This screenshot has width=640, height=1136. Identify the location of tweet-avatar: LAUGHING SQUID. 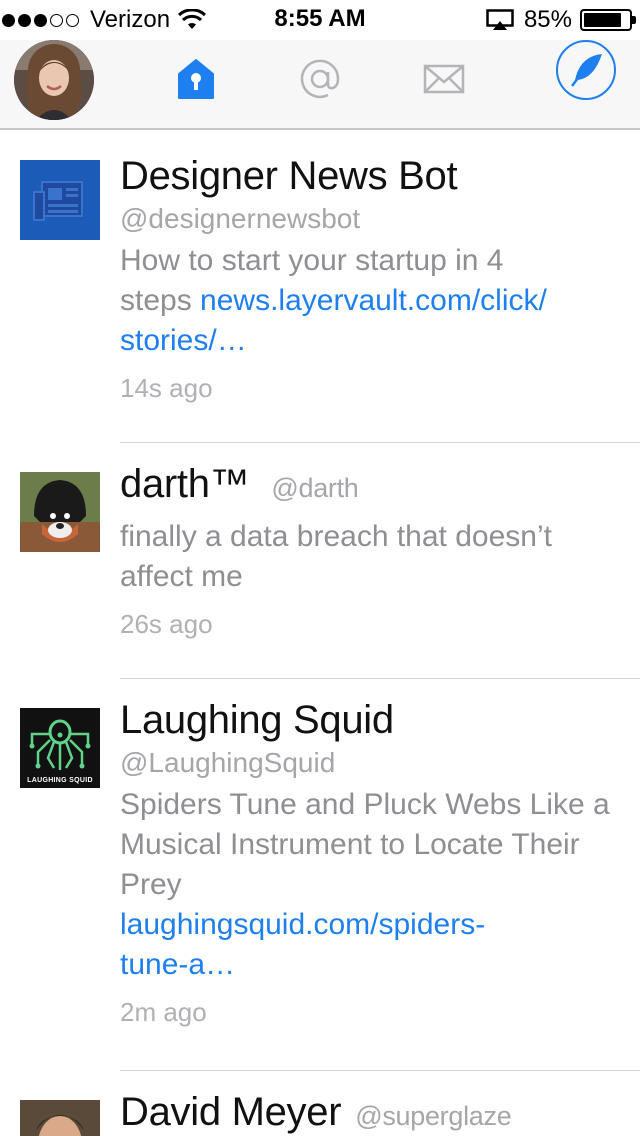
(60, 748).